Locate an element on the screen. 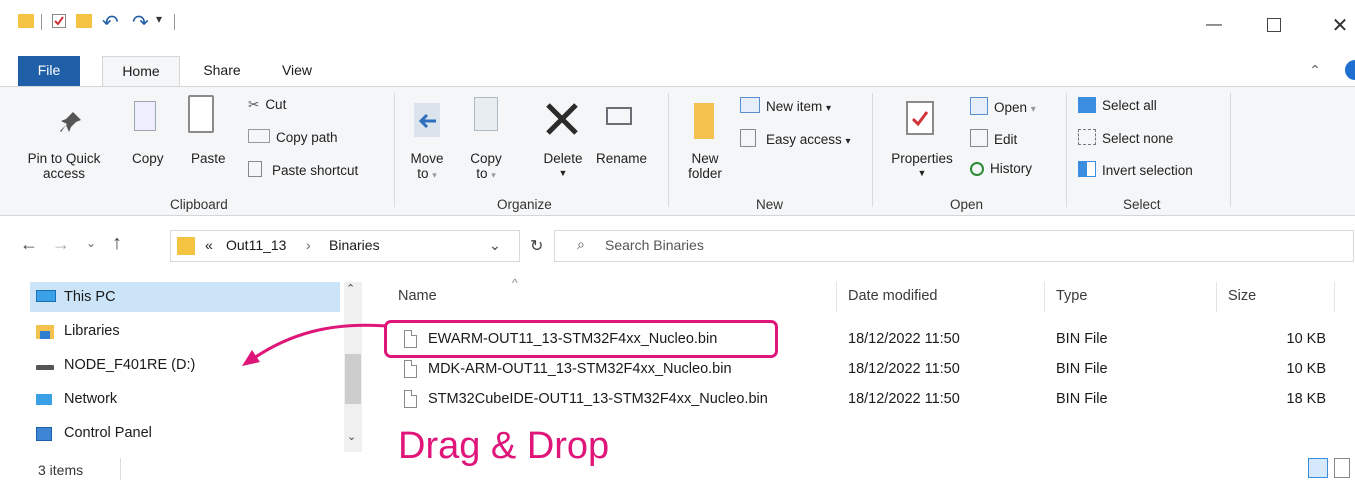  address-dropdown-icon: ⌄ is located at coordinates (495, 245).